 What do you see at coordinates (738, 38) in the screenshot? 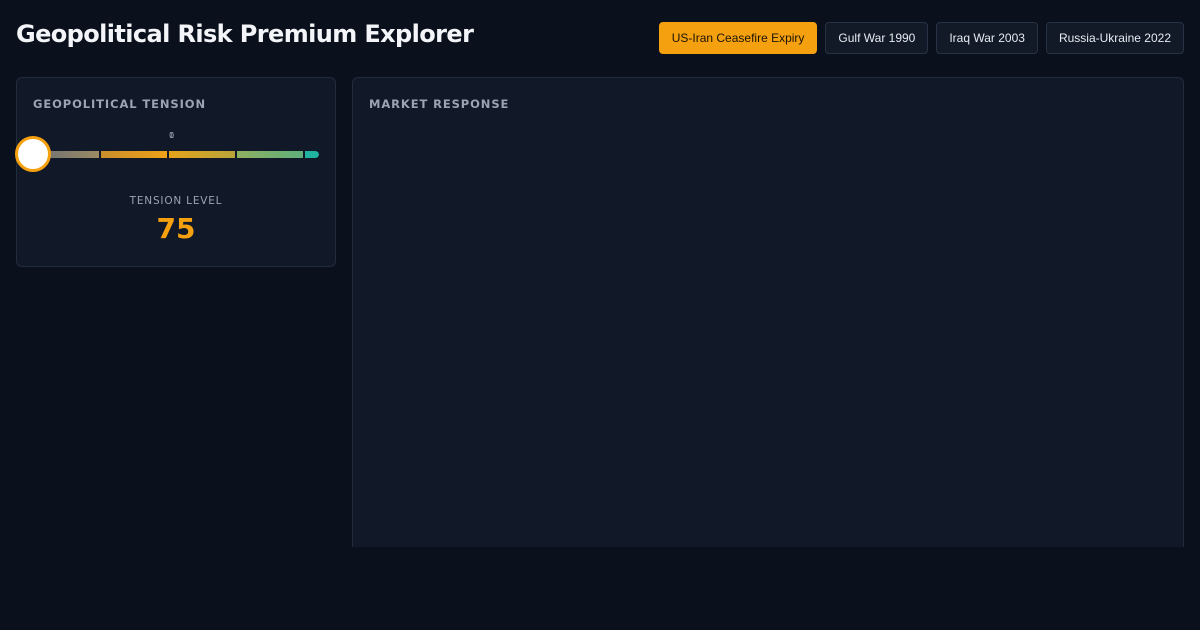
I see `tab-us-iran-ceasefire-expiry: US-Iran Ceasefire Expiry` at bounding box center [738, 38].